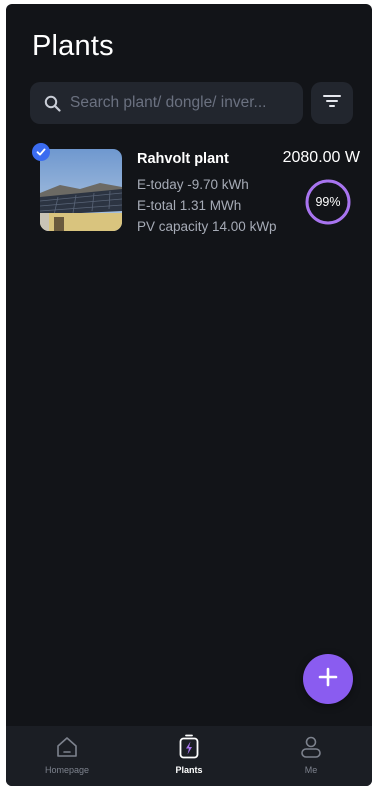 The height and width of the screenshot is (790, 376). Describe the element at coordinates (193, 184) in the screenshot. I see `plant-e-today: E-today -9.70 kWh` at that location.